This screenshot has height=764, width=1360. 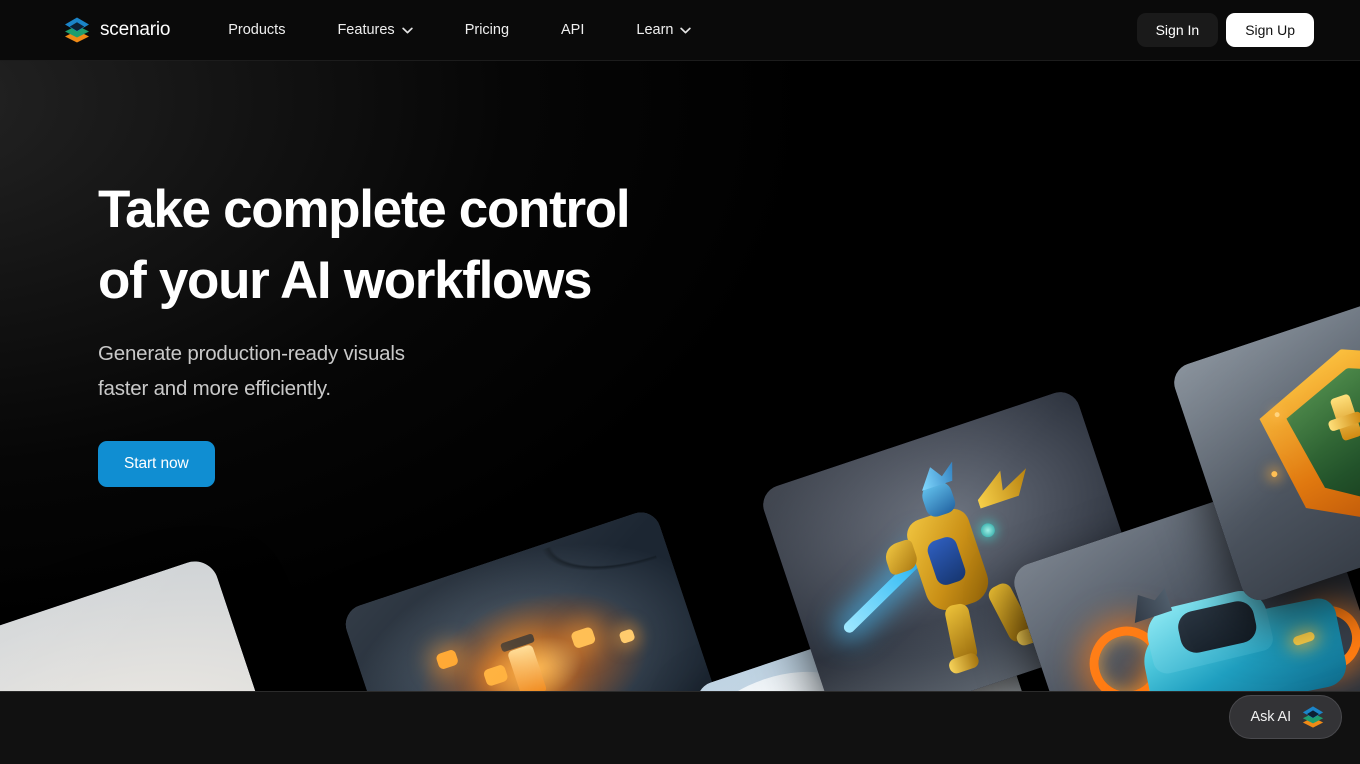 I want to click on nav-item-api: API, so click(x=572, y=30).